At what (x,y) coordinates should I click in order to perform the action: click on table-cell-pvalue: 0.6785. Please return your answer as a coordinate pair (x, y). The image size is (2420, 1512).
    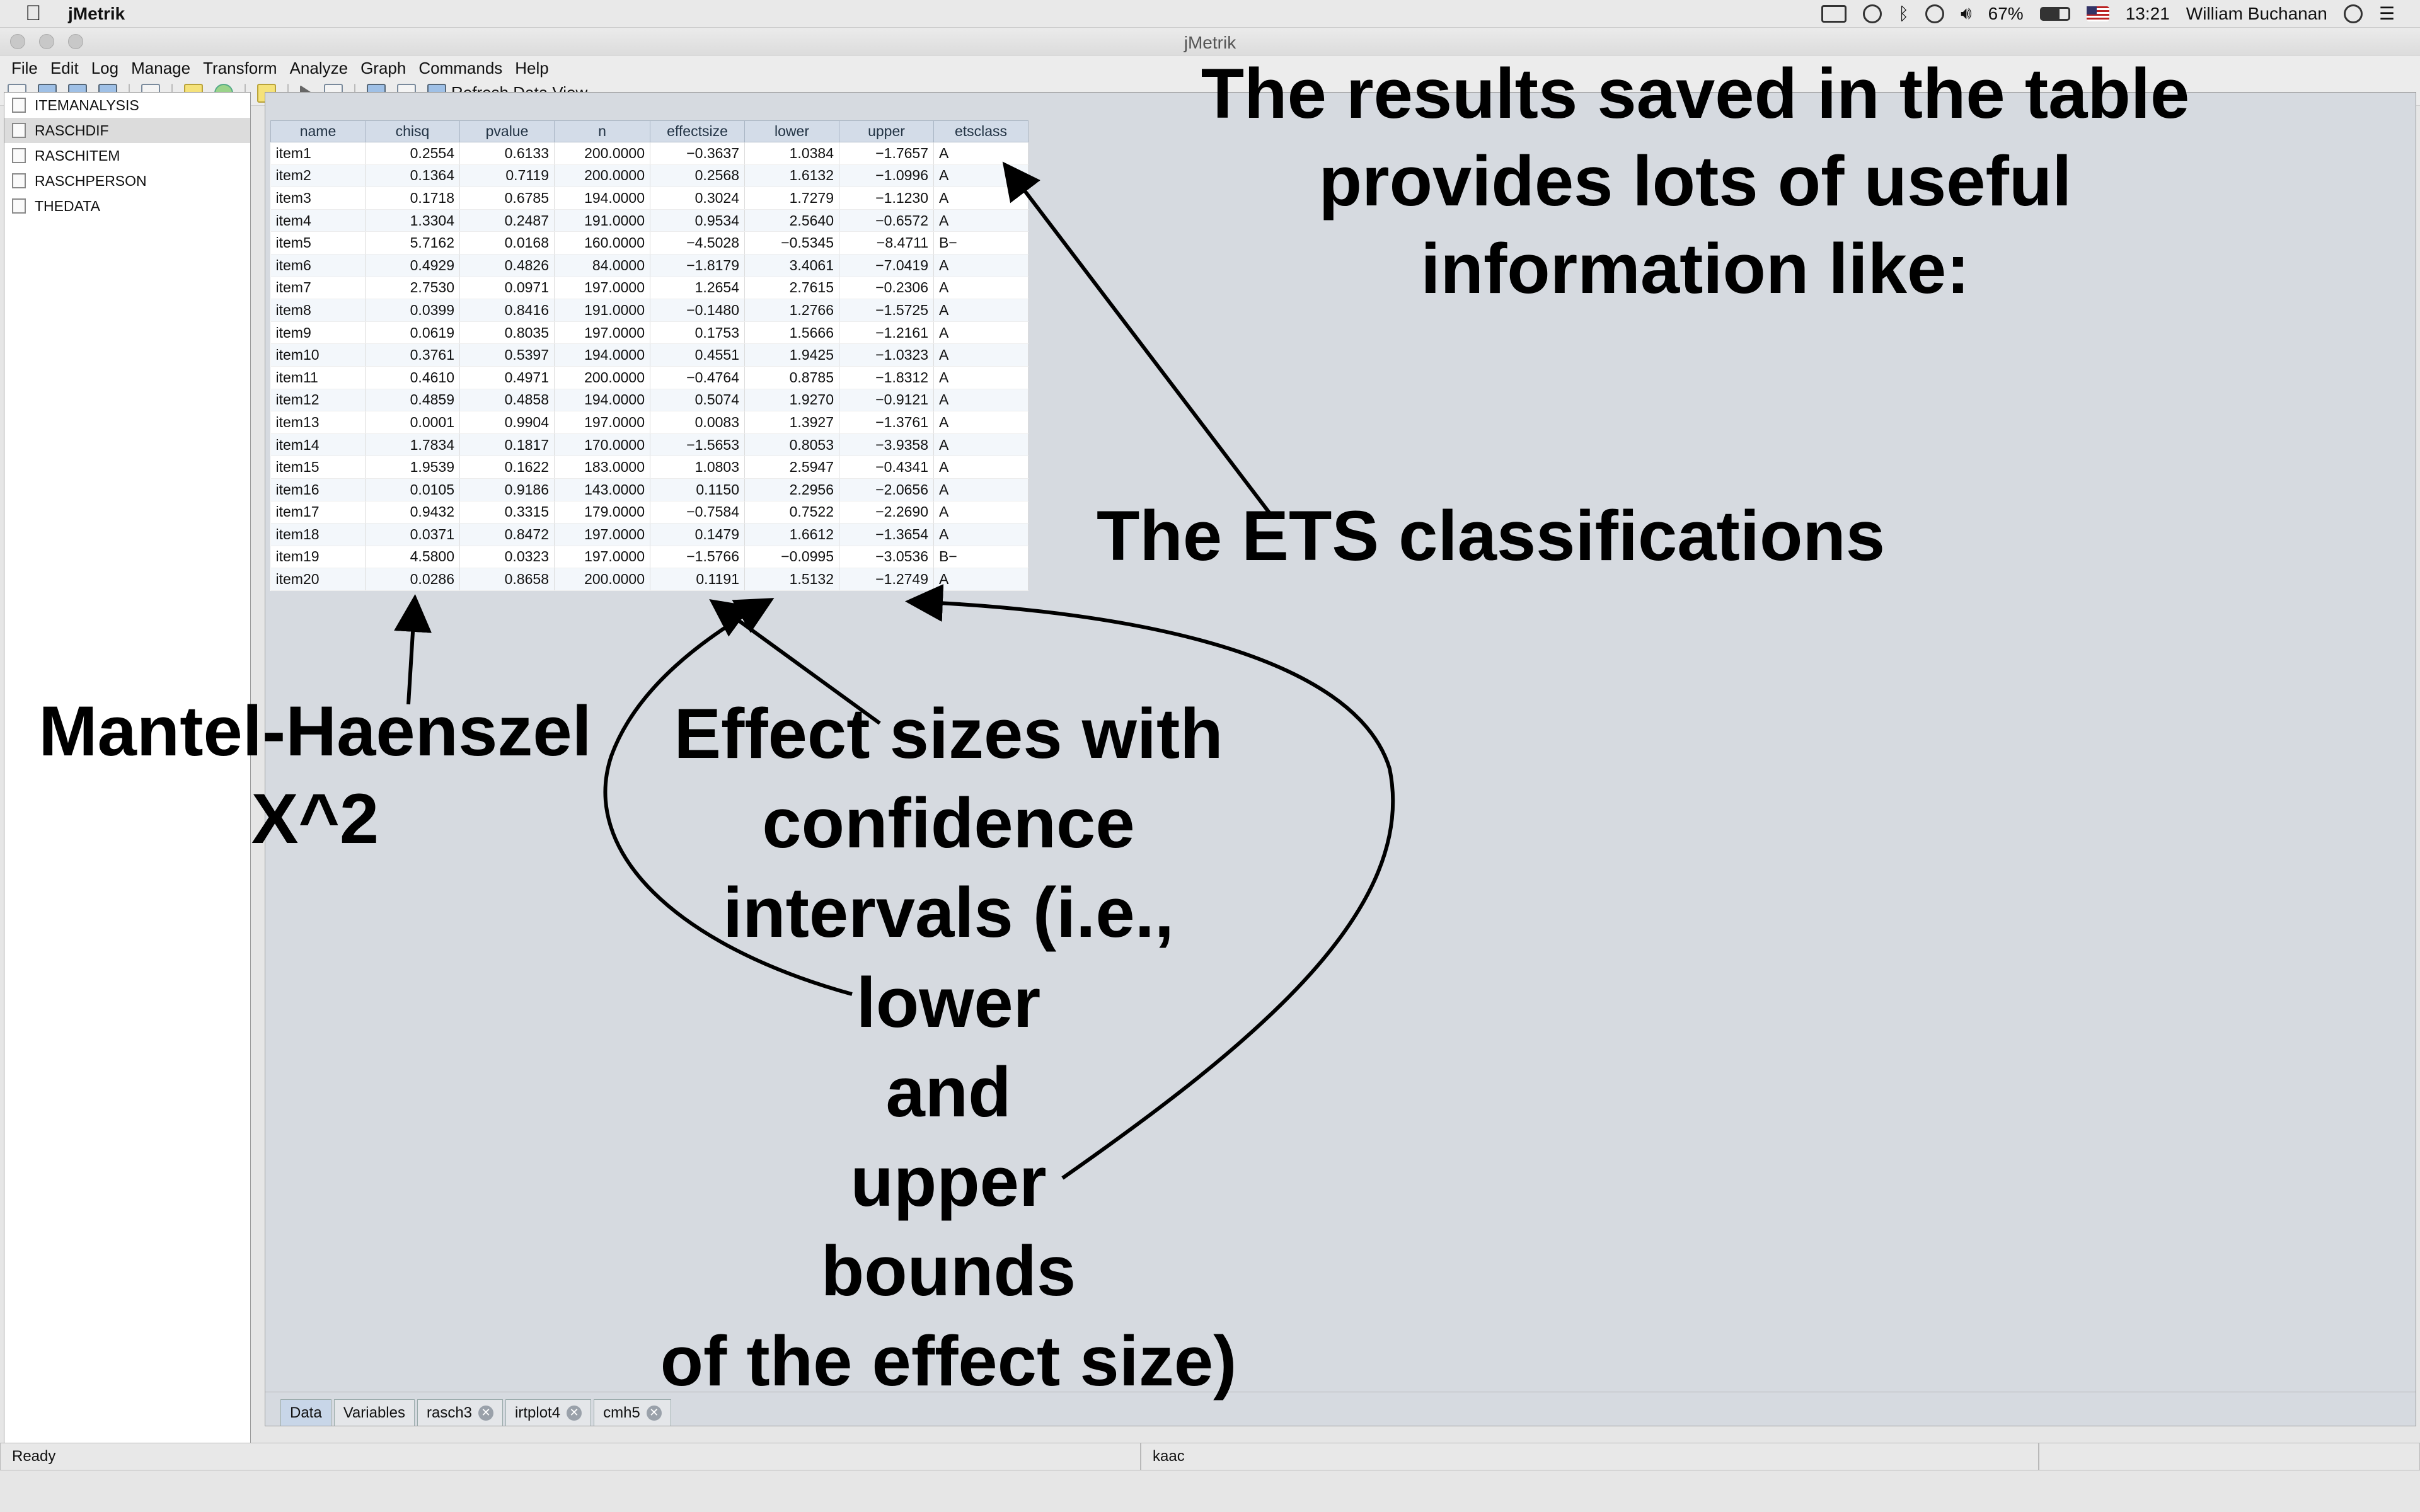
    Looking at the image, I should click on (507, 198).